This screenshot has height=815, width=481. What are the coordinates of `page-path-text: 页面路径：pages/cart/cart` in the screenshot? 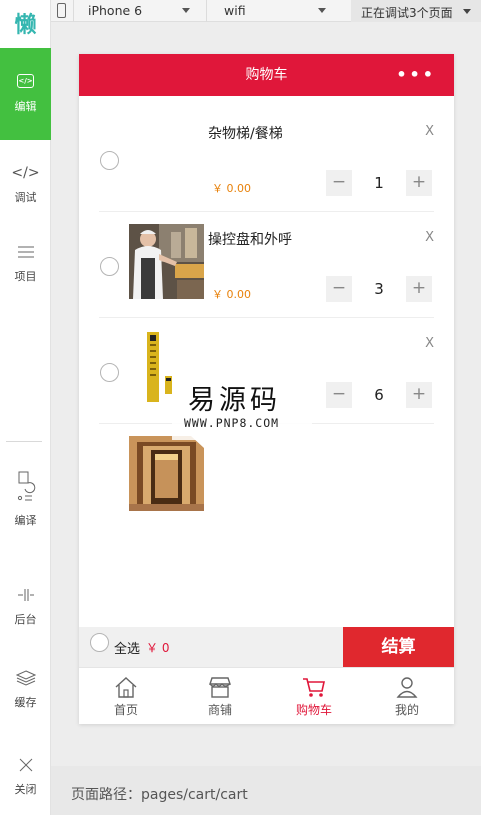 It's located at (159, 795).